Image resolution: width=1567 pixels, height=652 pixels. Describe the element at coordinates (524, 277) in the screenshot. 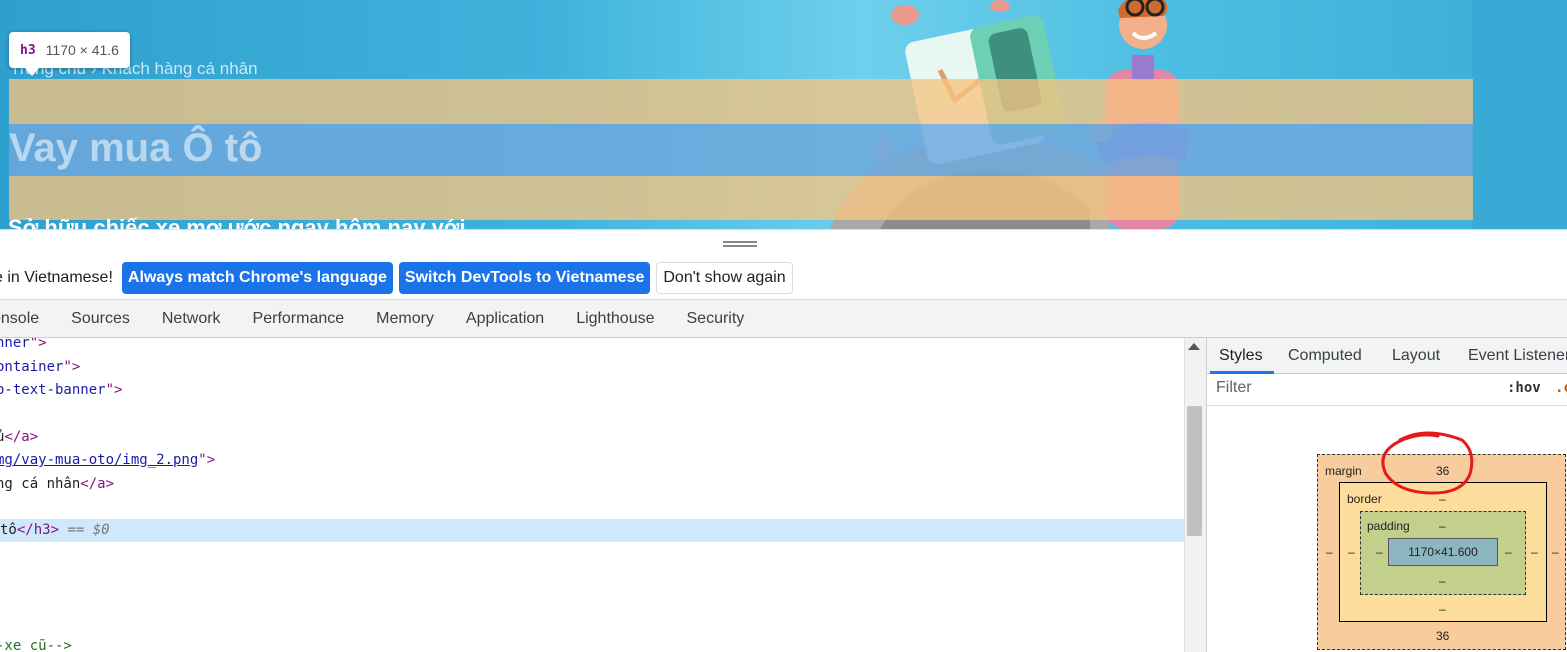

I see `switch-to-vietnamese-button: Switch DevTools to Vietnamese` at that location.